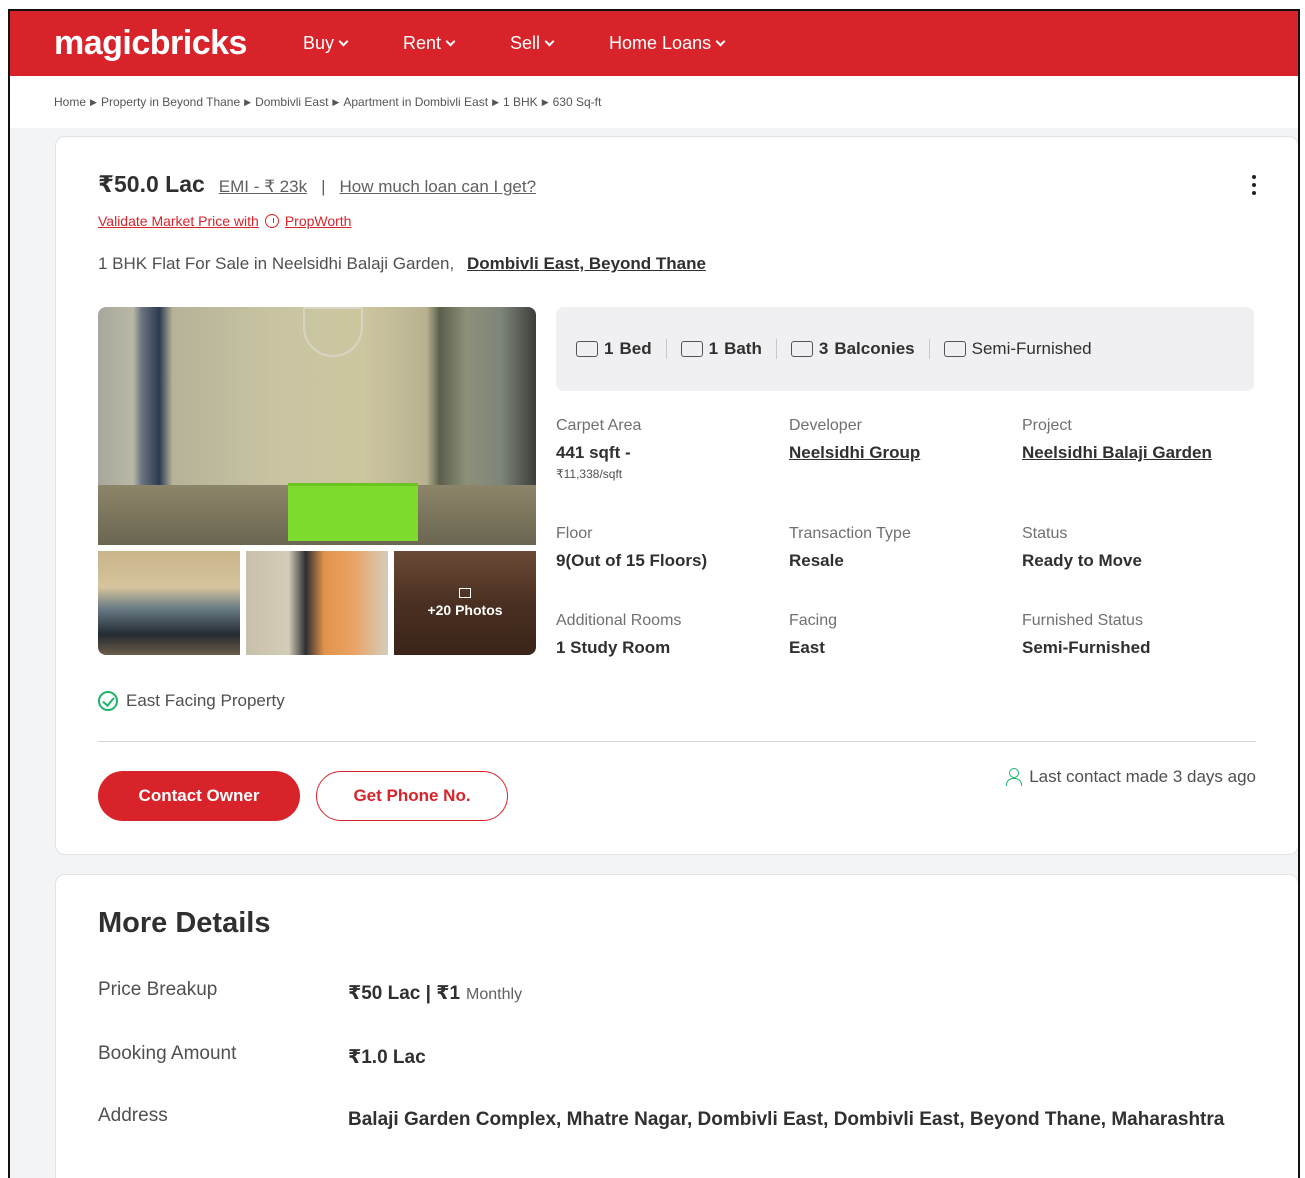  What do you see at coordinates (1086, 647) in the screenshot?
I see `furnished-value: Semi-Furnished` at bounding box center [1086, 647].